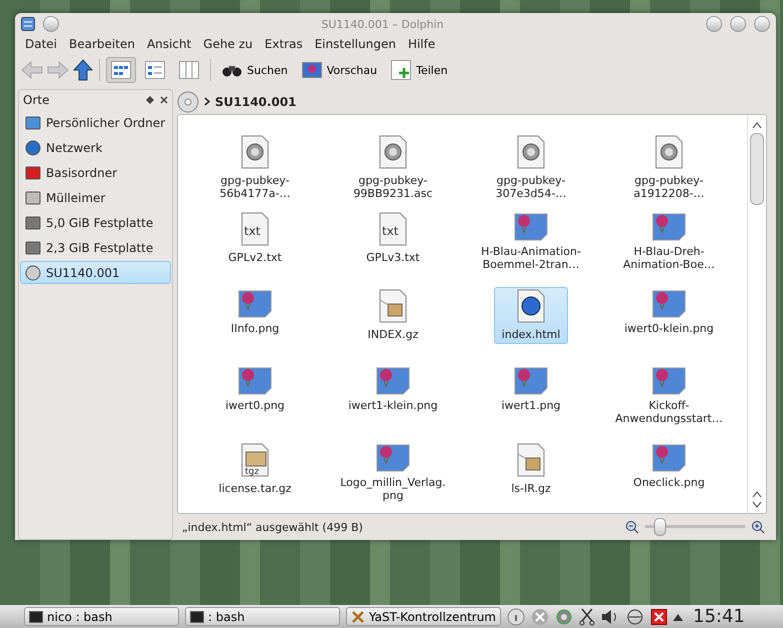  Describe the element at coordinates (255, 469) in the screenshot. I see `file-item: tgz license.tar.gz` at that location.